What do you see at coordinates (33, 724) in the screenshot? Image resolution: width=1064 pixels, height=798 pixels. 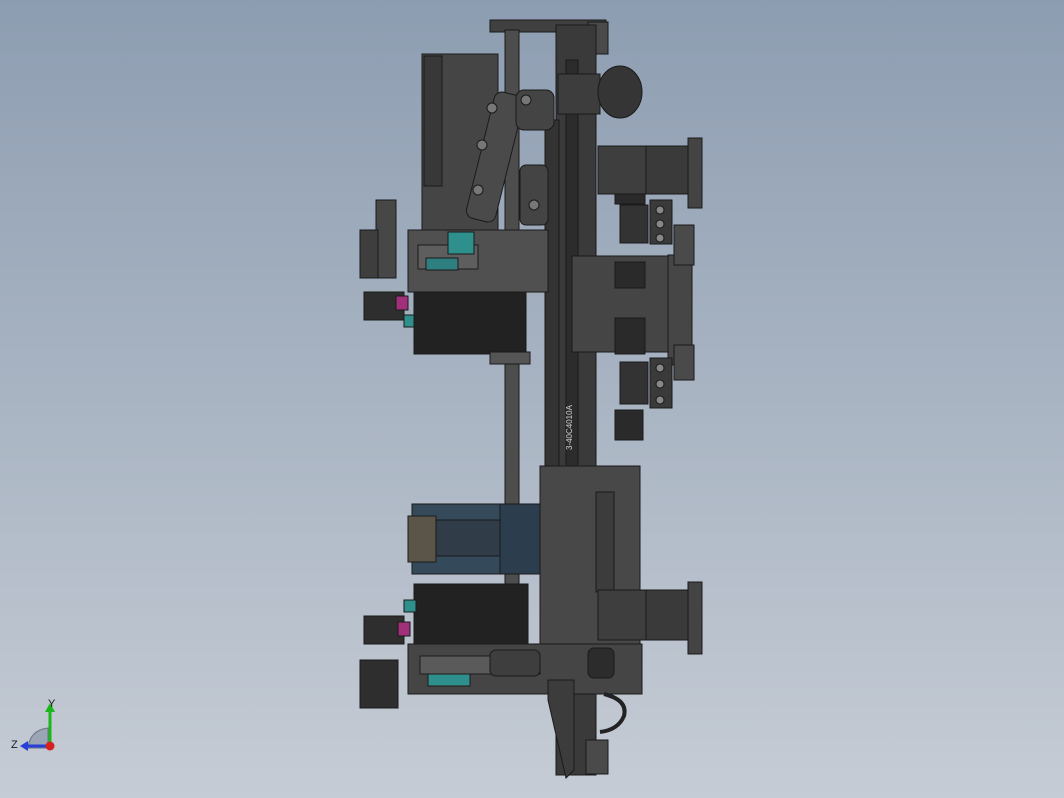 I see `coordinate-triad: Y Z` at bounding box center [33, 724].